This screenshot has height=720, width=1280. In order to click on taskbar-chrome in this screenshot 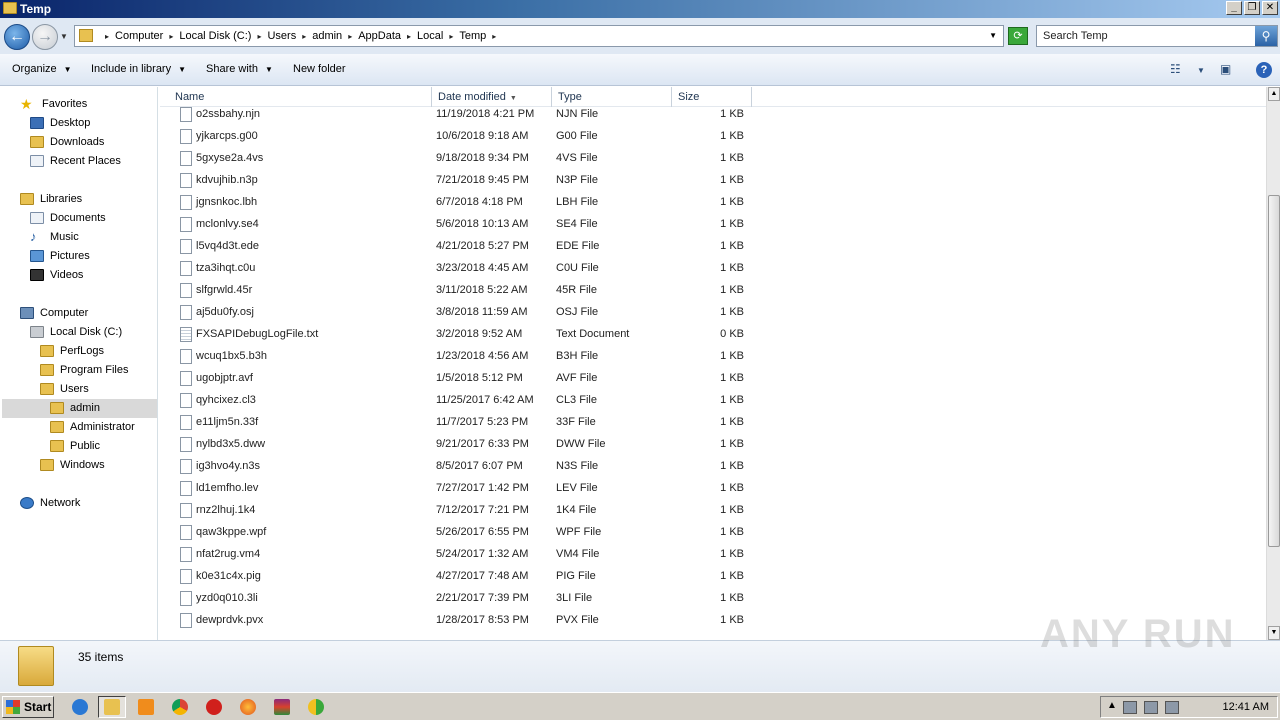, I will do `click(180, 707)`.